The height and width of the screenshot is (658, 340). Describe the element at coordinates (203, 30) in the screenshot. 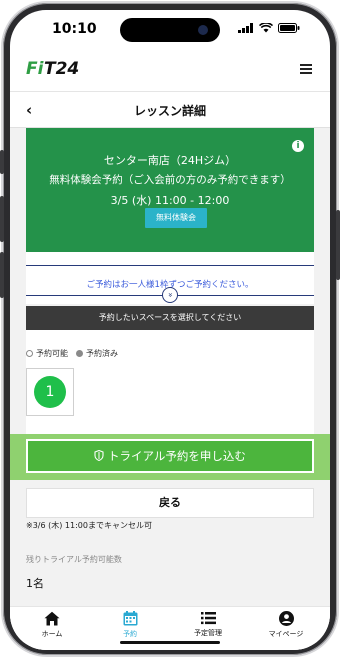

I see `camera-icon` at that location.